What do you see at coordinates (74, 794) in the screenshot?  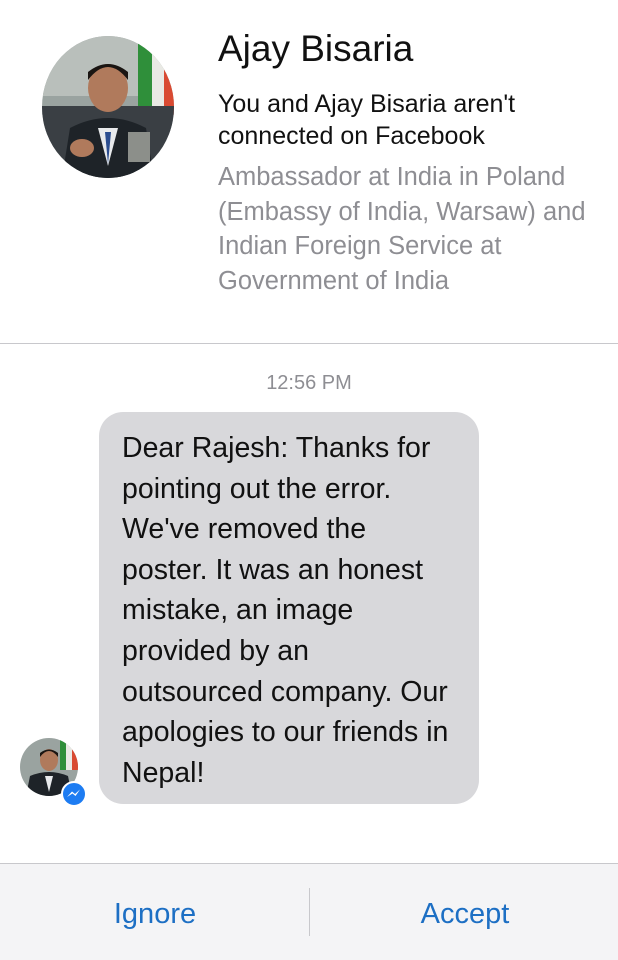 I see `messenger-icon` at bounding box center [74, 794].